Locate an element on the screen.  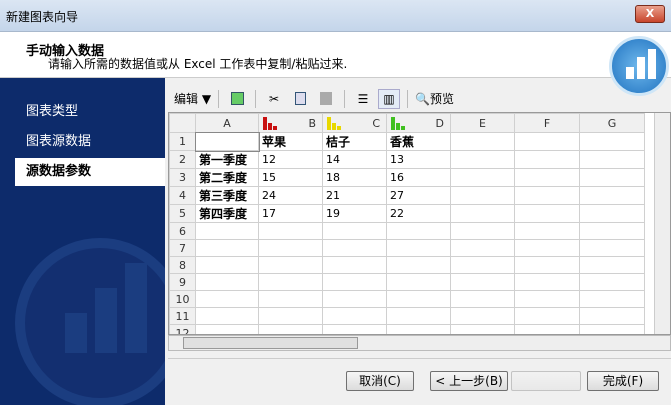
preview-button: 🔍 预览 is located at coordinates (434, 99).